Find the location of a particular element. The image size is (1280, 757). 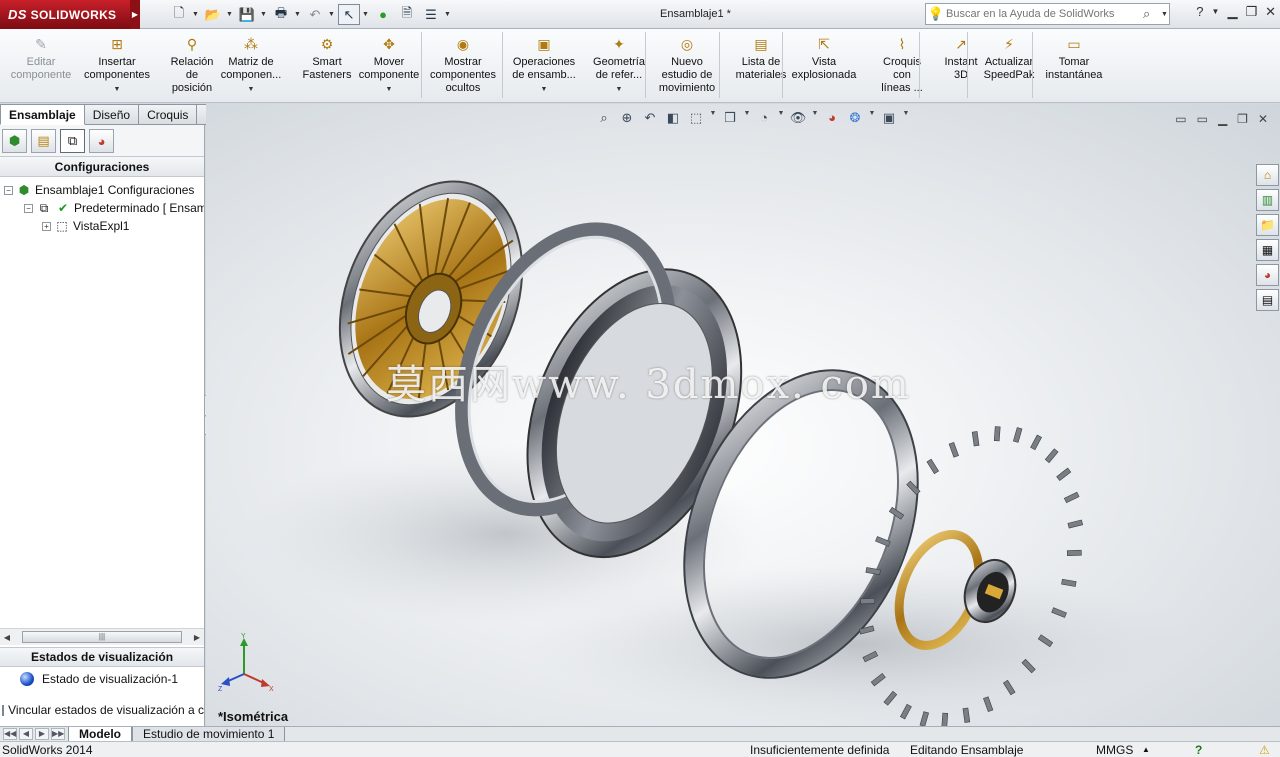

new-motion-study-button: ◎ Nuevo estudio de movimiento is located at coordinates (687, 65).